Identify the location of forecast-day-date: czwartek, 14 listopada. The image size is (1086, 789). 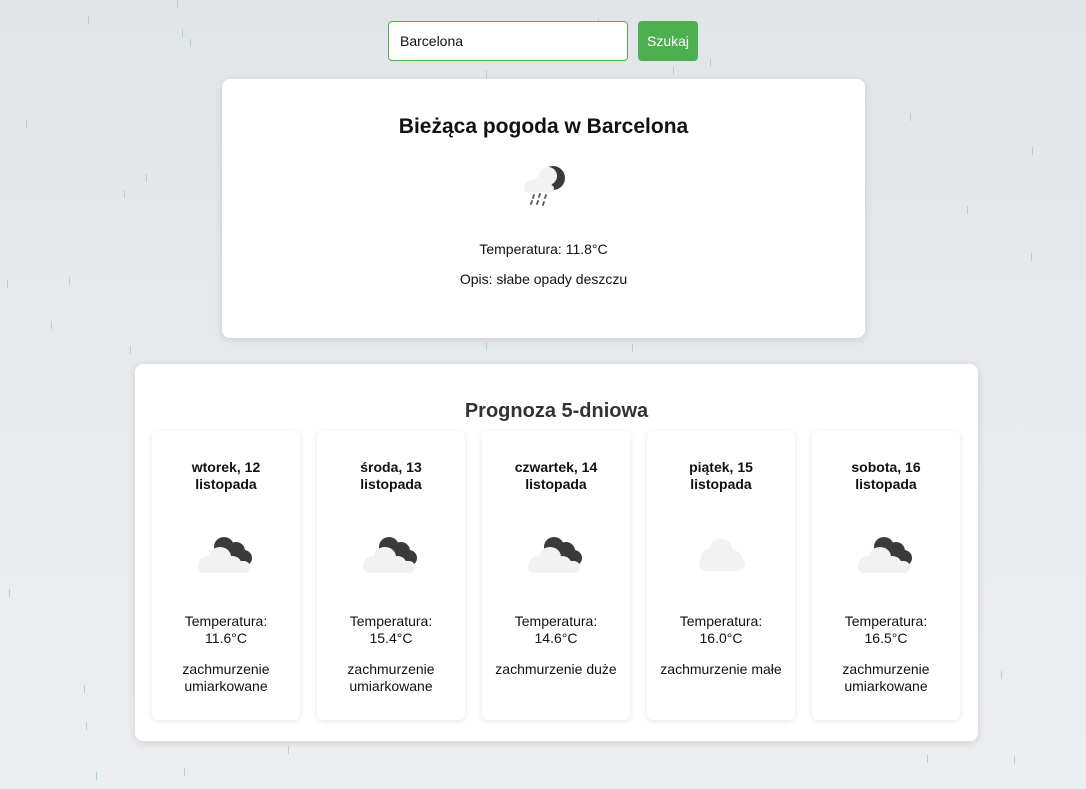
(556, 475).